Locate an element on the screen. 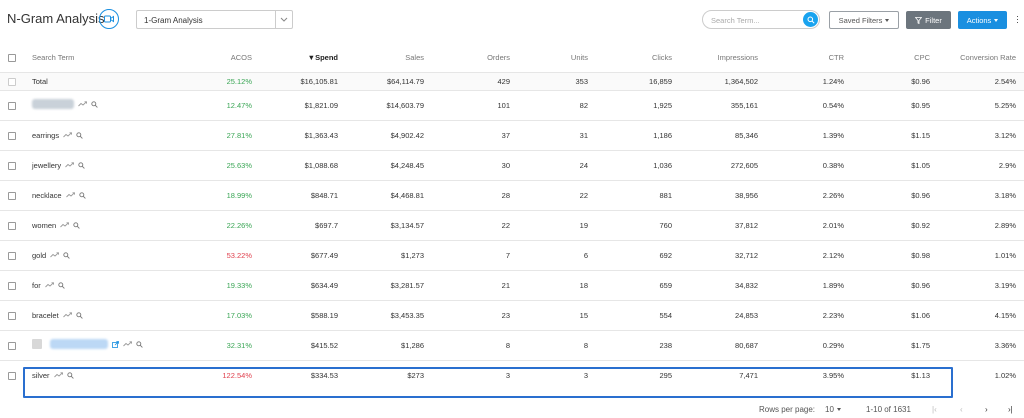 The height and width of the screenshot is (418, 1024). col-sales: Sales is located at coordinates (389, 58).